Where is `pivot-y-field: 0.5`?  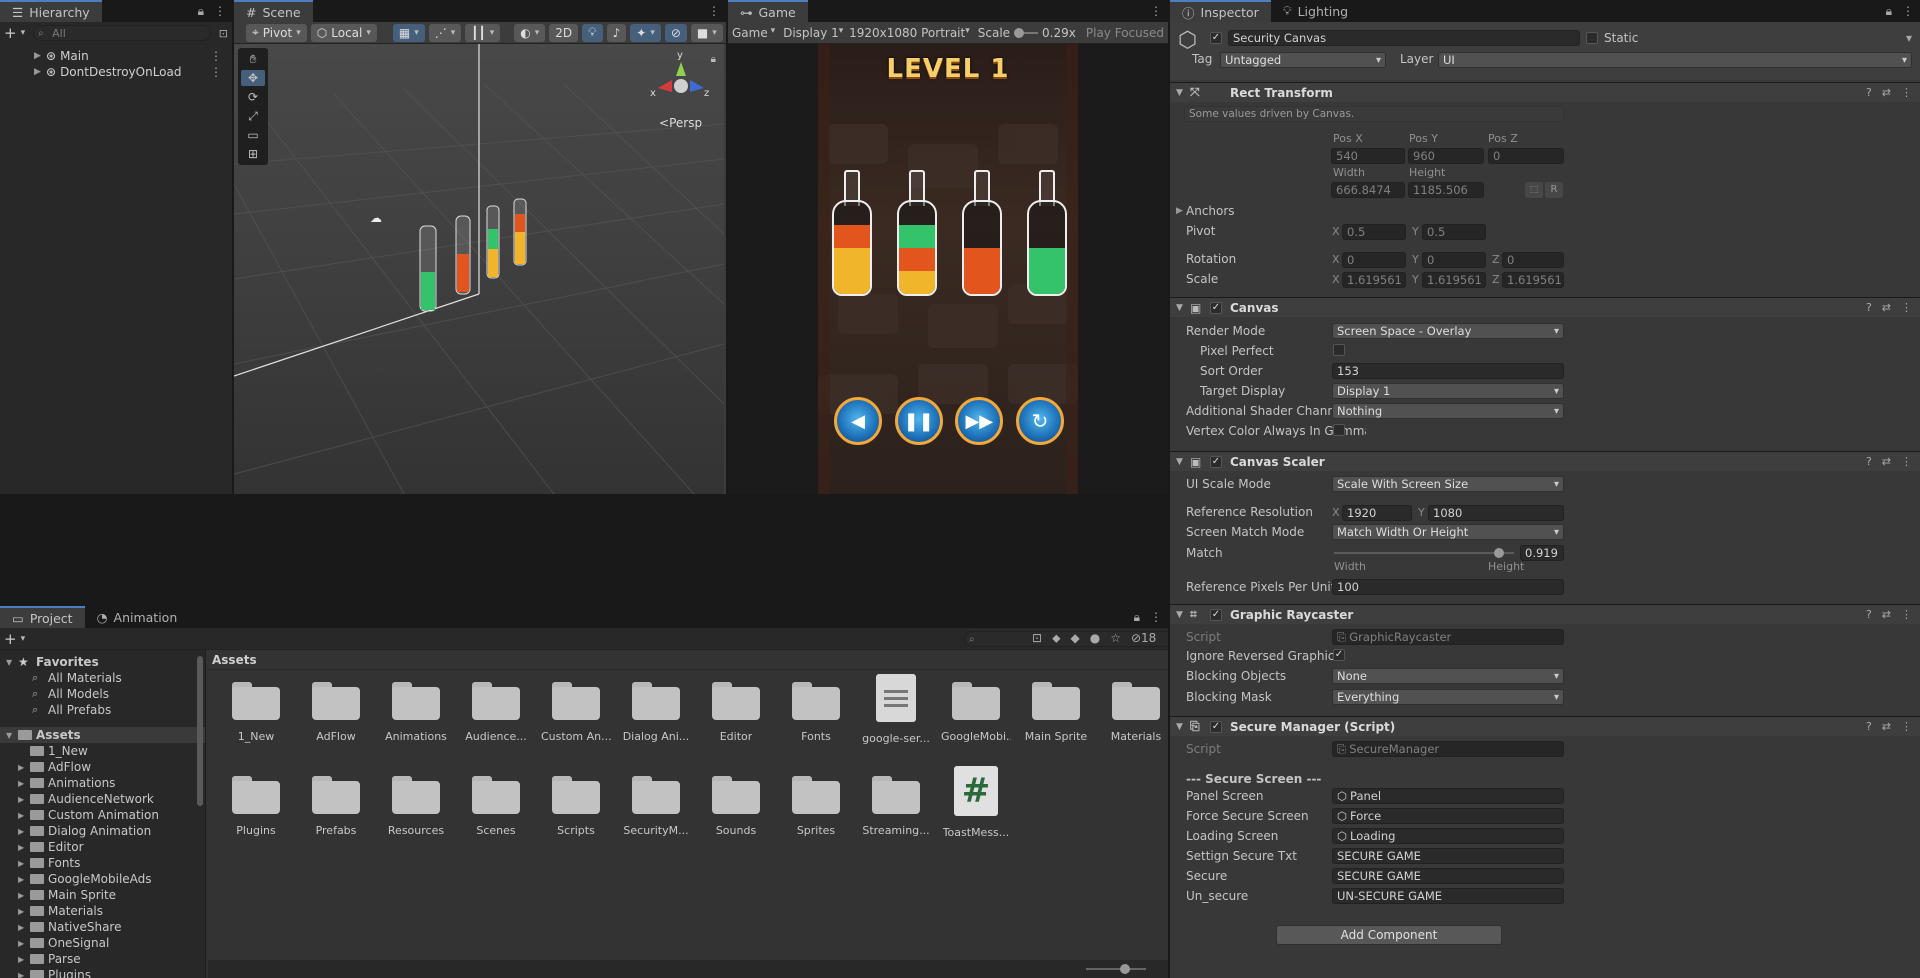 pivot-y-field: 0.5 is located at coordinates (1454, 232).